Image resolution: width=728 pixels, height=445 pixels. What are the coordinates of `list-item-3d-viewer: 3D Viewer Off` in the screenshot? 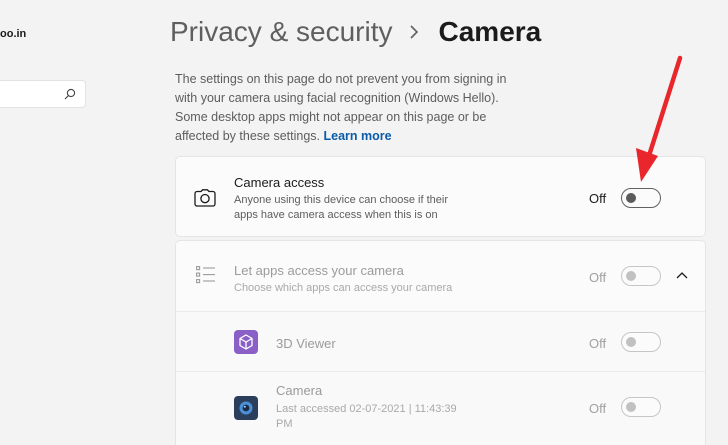 It's located at (440, 341).